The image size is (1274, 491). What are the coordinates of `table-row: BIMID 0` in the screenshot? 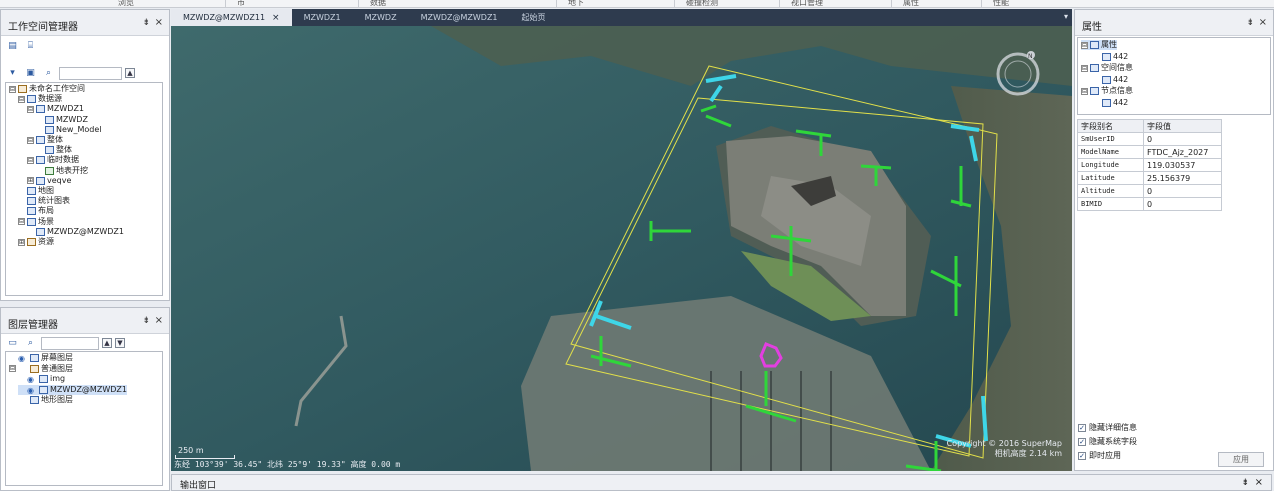 It's located at (1149, 204).